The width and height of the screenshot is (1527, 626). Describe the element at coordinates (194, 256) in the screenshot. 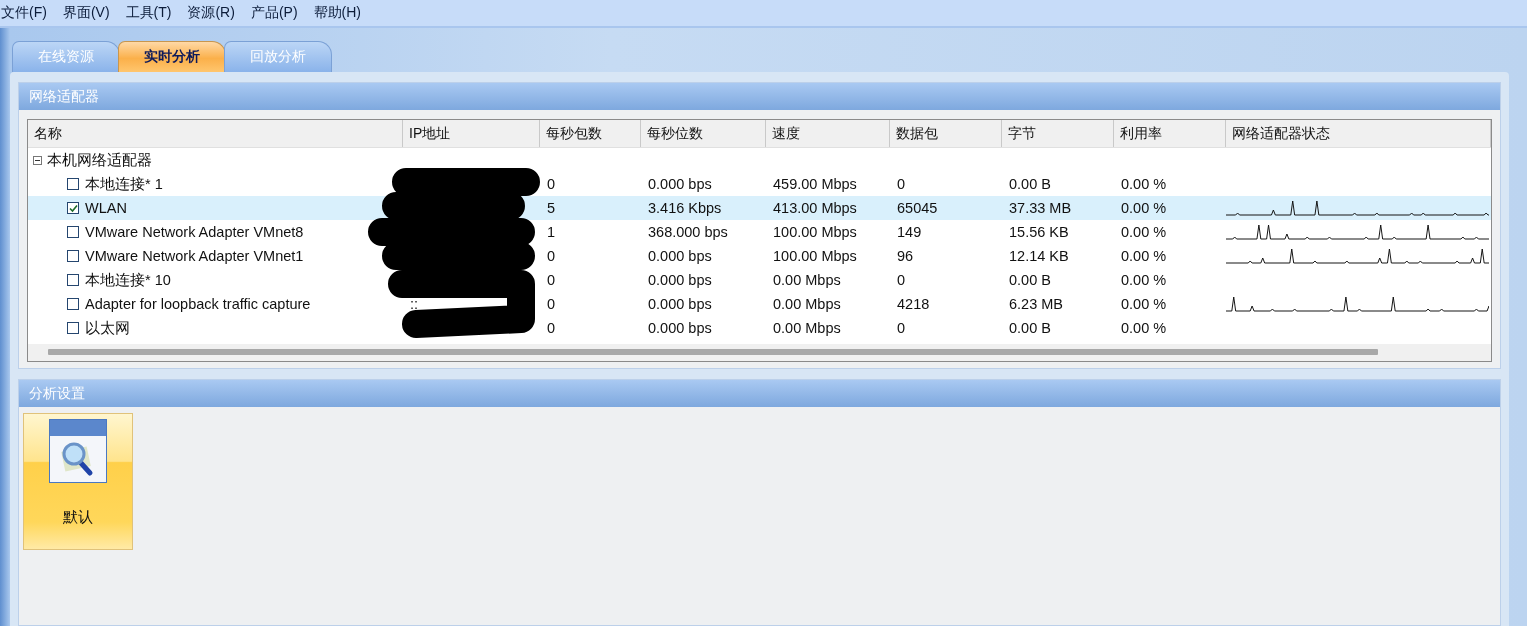

I see `adapter-name: VMware Network Adapter VMnet1` at that location.